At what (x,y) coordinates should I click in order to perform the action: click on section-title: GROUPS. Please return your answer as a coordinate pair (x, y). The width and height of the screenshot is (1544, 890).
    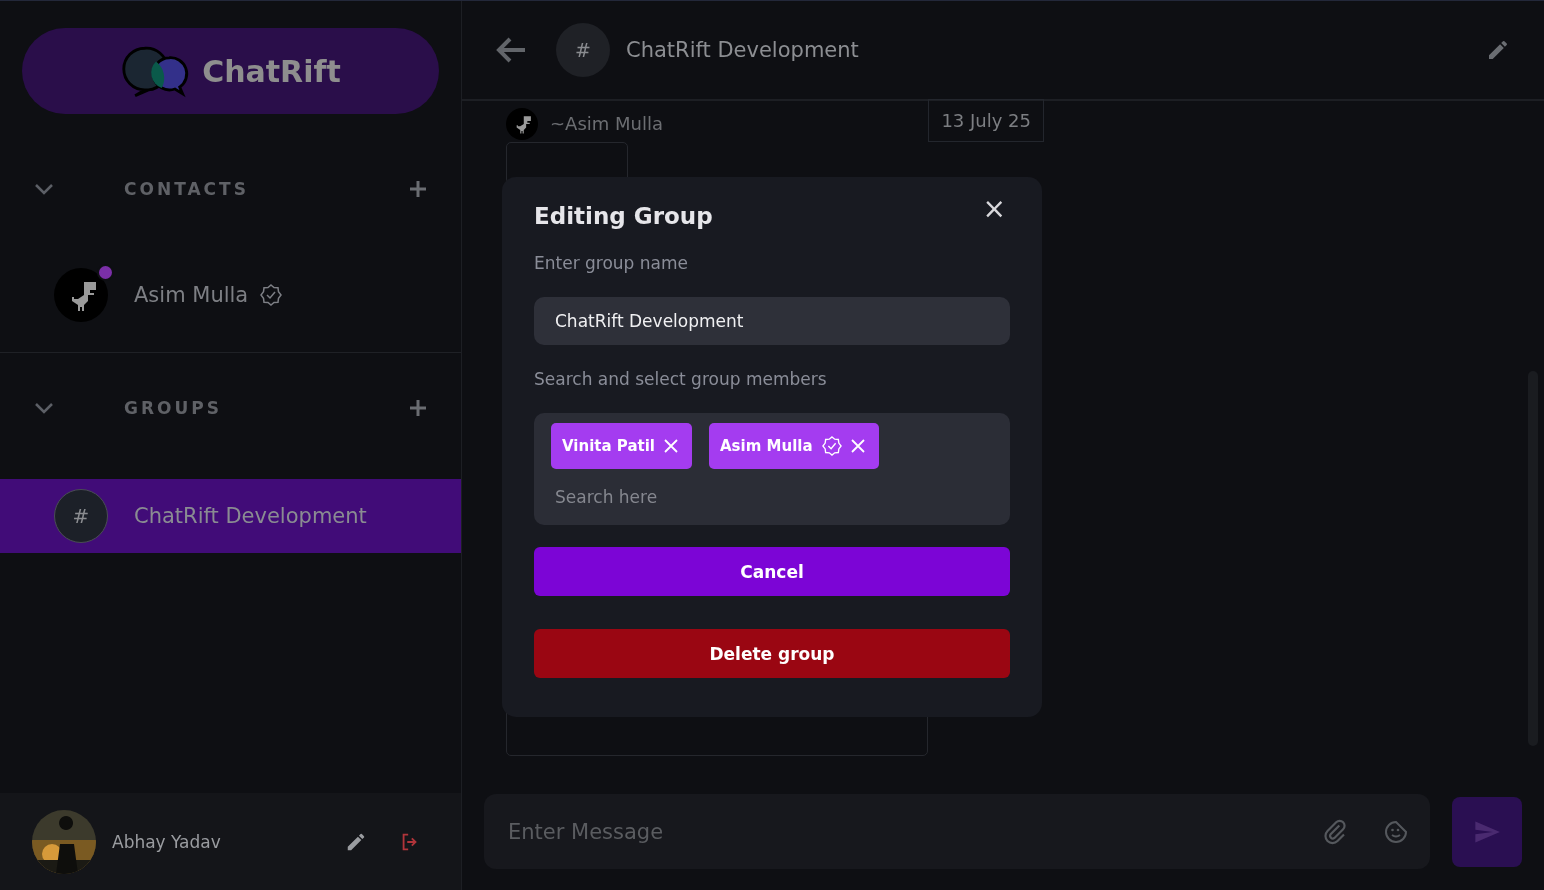
    Looking at the image, I should click on (173, 408).